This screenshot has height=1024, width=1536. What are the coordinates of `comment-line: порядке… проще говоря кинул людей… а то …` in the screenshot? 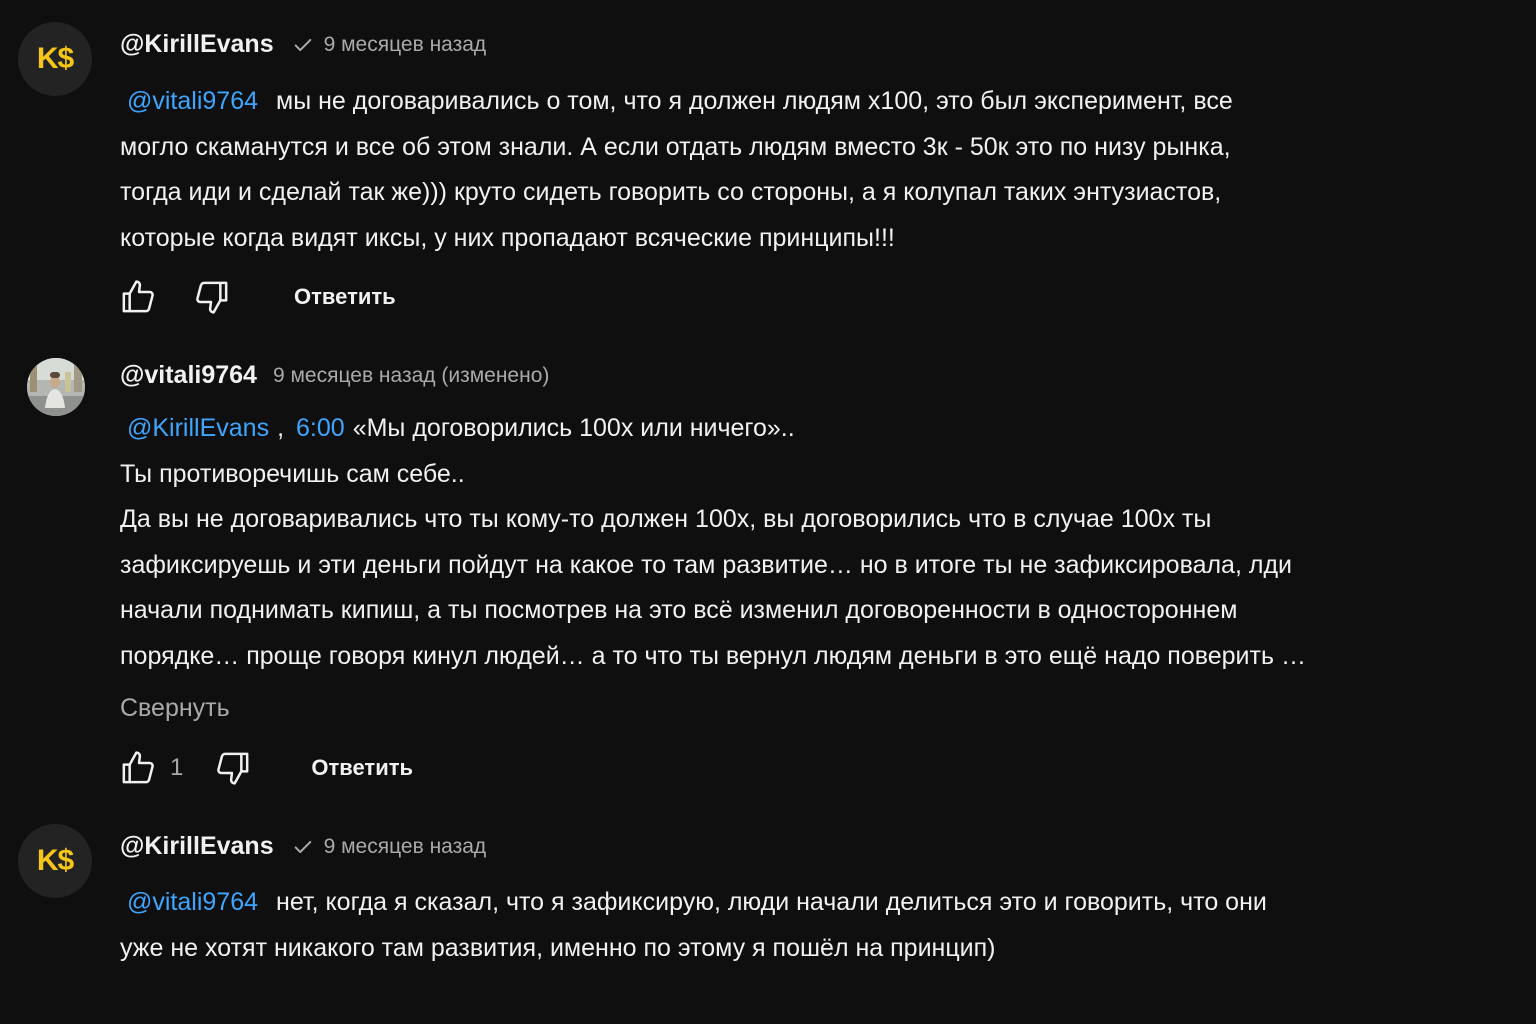 It's located at (713, 655).